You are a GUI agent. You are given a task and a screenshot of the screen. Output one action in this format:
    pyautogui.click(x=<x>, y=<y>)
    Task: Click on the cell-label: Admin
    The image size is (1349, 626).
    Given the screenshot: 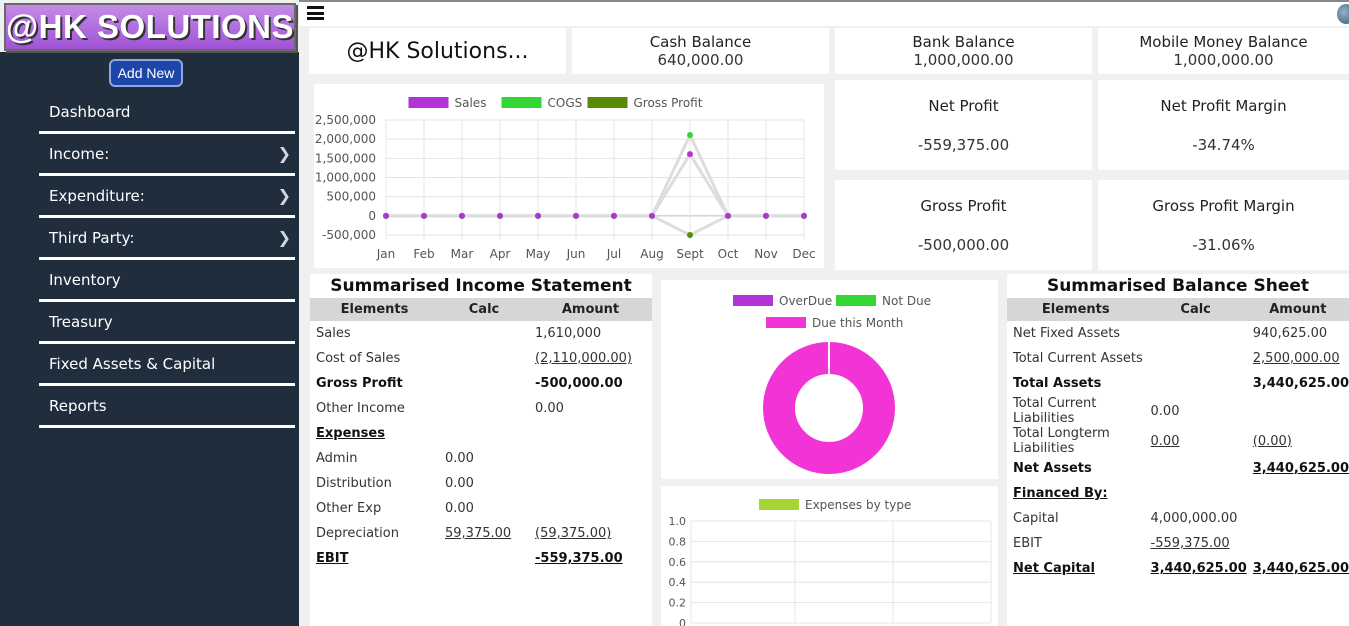 What is the action you would take?
    pyautogui.click(x=337, y=458)
    